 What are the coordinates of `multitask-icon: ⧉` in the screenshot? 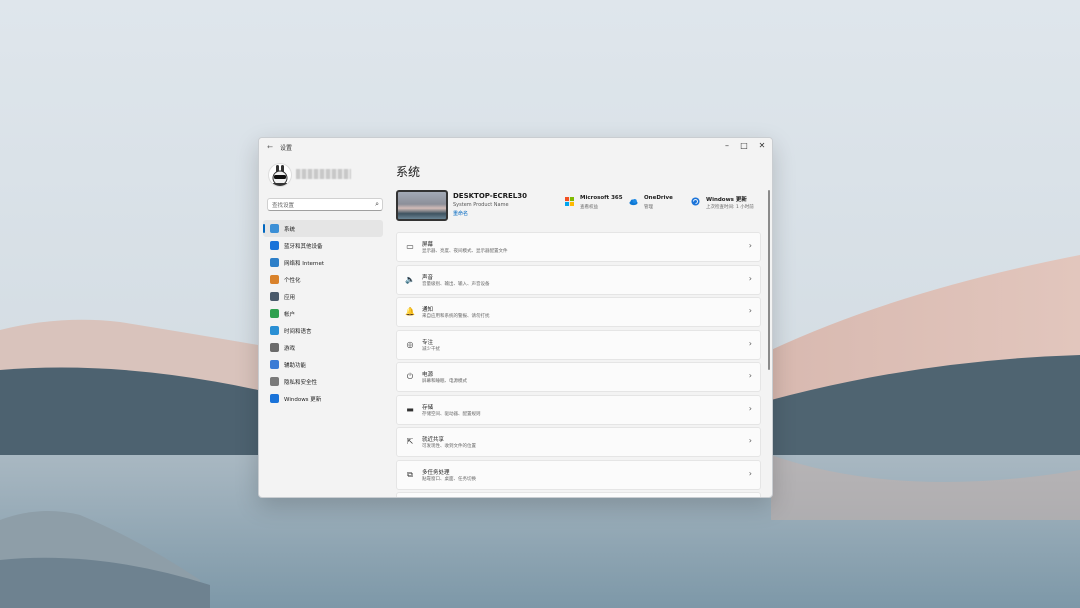 It's located at (410, 474).